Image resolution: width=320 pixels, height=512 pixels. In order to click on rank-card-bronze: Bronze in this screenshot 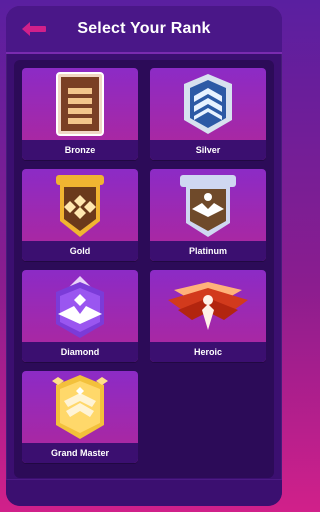, I will do `click(80, 114)`.